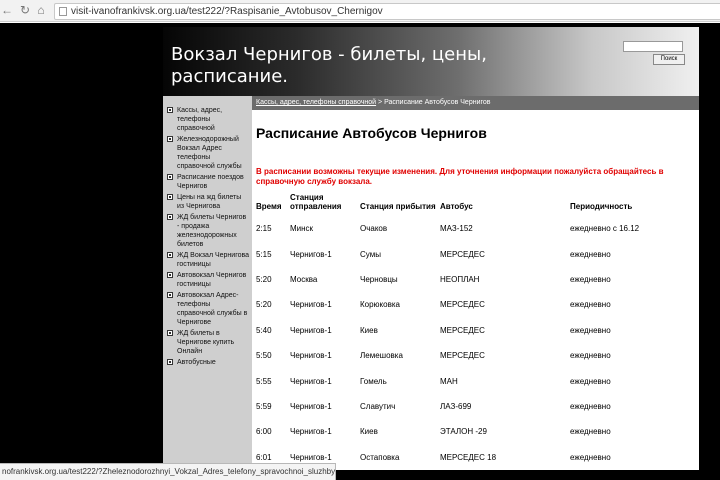  Describe the element at coordinates (304, 279) in the screenshot. I see `departure-cell: Москва` at that location.